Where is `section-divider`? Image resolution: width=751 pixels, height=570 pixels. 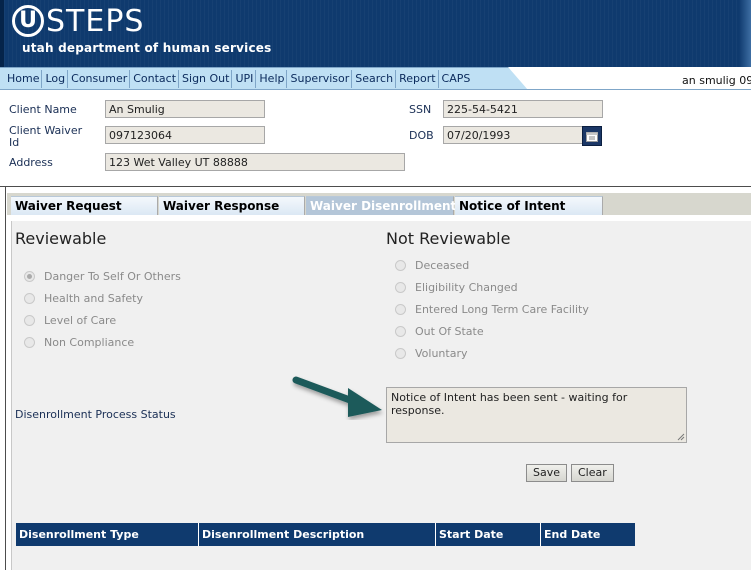
section-divider is located at coordinates (375, 186).